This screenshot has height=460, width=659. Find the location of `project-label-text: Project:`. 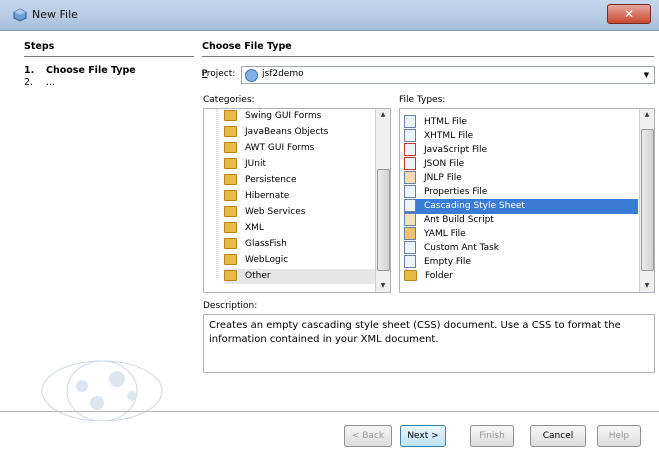

project-label-text: Project: is located at coordinates (218, 74).